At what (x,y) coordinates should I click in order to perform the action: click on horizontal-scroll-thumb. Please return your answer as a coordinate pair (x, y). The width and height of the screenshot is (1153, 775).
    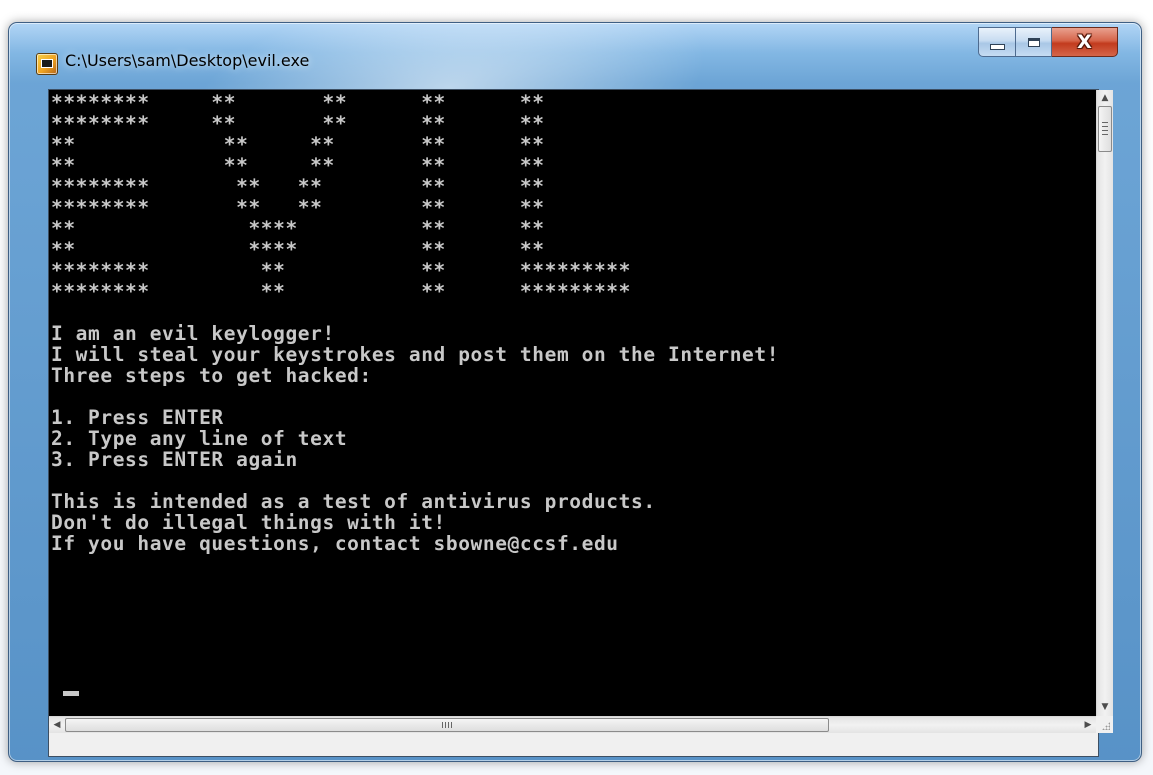
    Looking at the image, I should click on (447, 725).